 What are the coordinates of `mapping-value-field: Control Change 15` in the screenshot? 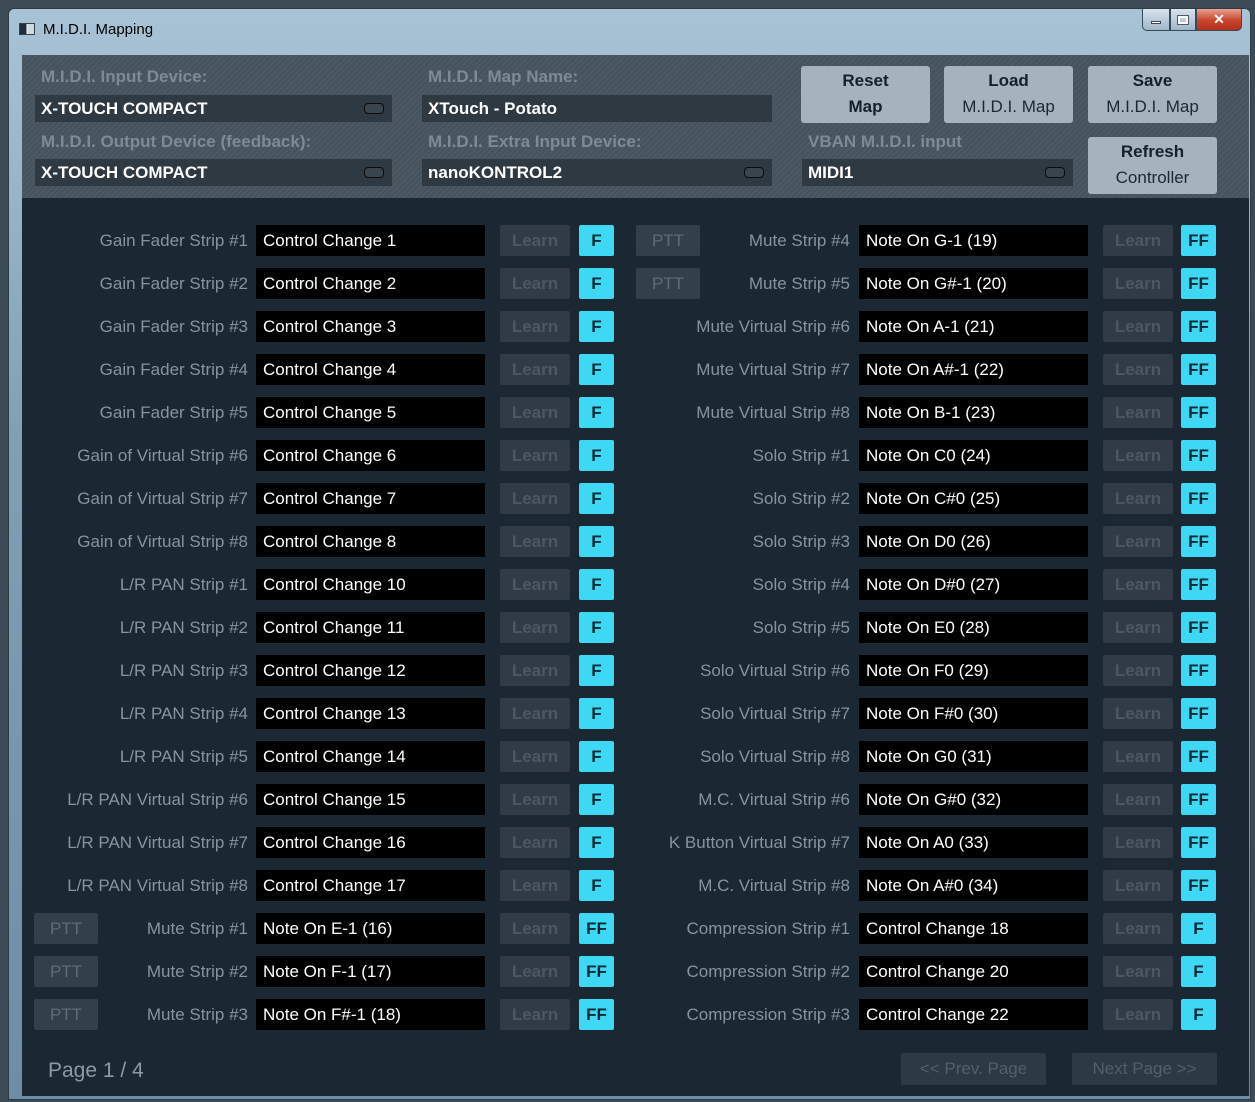 It's located at (370, 799).